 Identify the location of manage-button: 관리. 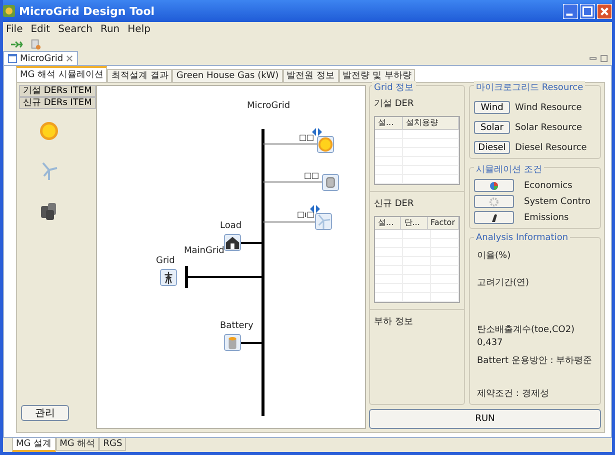
(45, 413).